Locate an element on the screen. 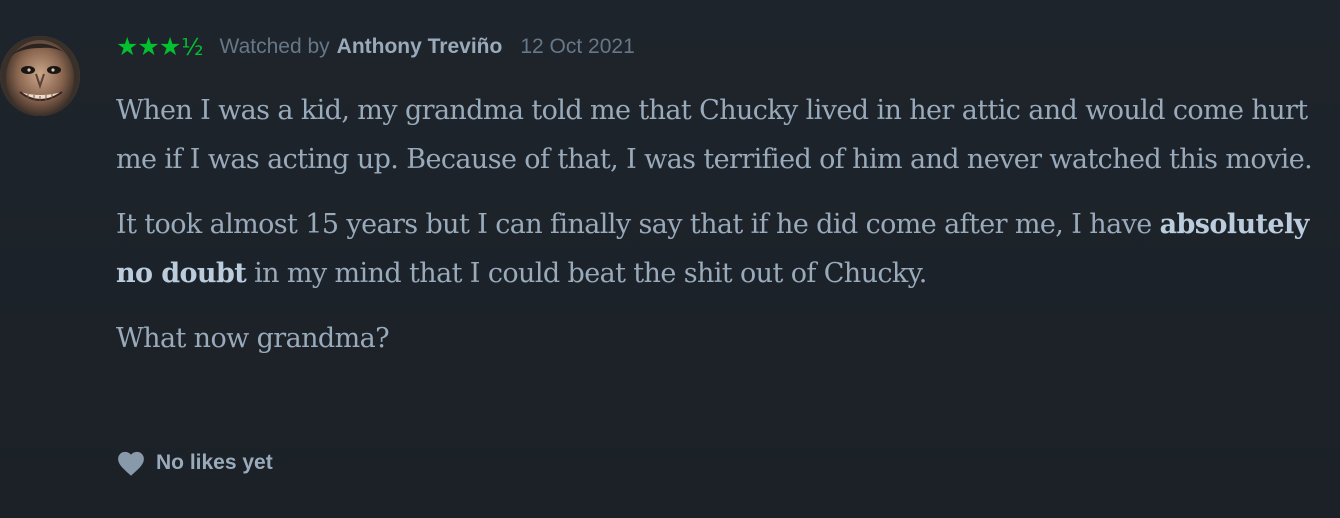 The height and width of the screenshot is (518, 1340). review-paragraph: What now grandma? is located at coordinates (253, 338).